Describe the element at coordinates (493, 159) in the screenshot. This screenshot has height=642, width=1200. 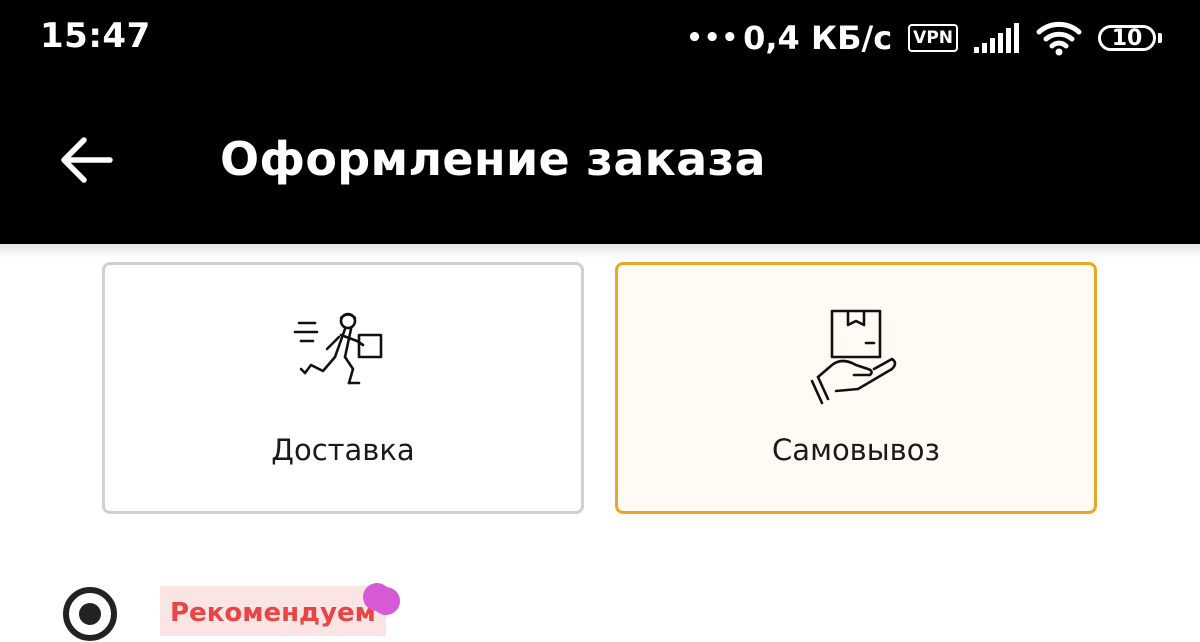
I see `page-title: Оформление заказа` at that location.